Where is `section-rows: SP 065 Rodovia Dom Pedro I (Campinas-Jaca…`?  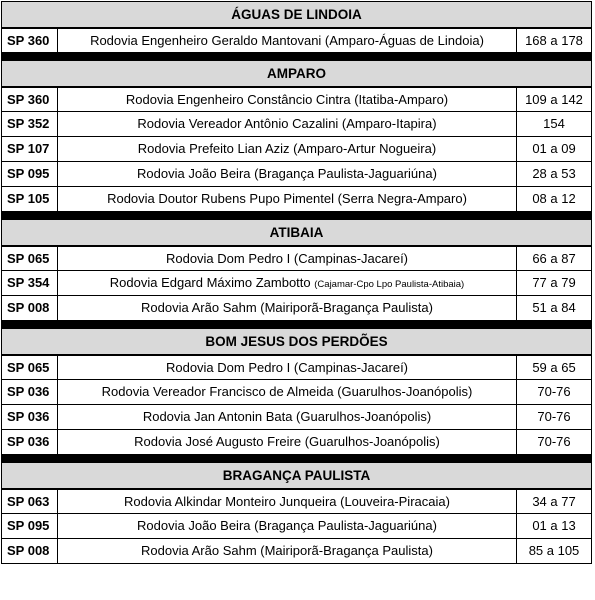
section-rows: SP 065 Rodovia Dom Pedro I (Campinas-Jaca… is located at coordinates (296, 283).